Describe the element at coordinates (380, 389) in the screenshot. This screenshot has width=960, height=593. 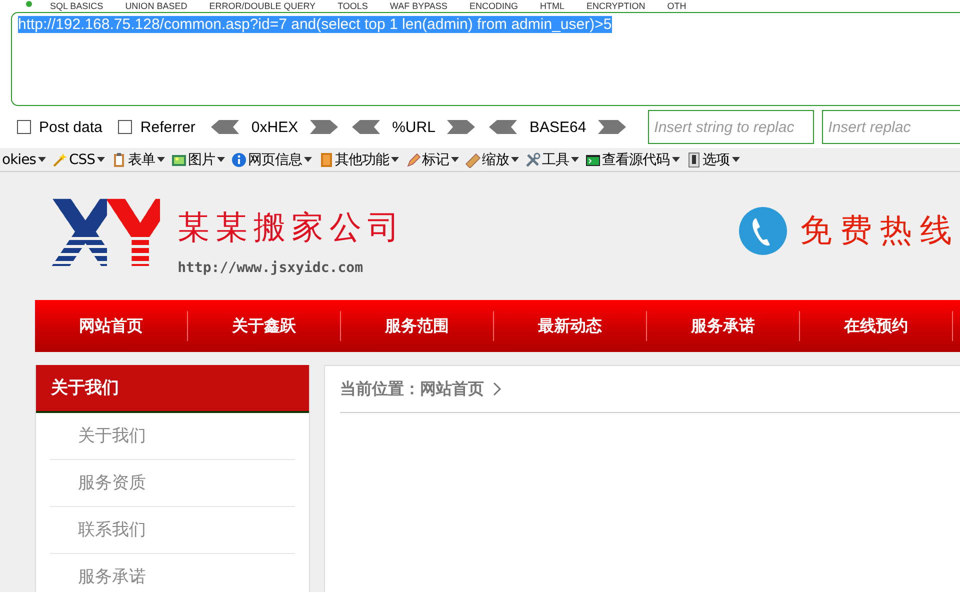
I see `breadcrumb-label: 当前位置：` at that location.